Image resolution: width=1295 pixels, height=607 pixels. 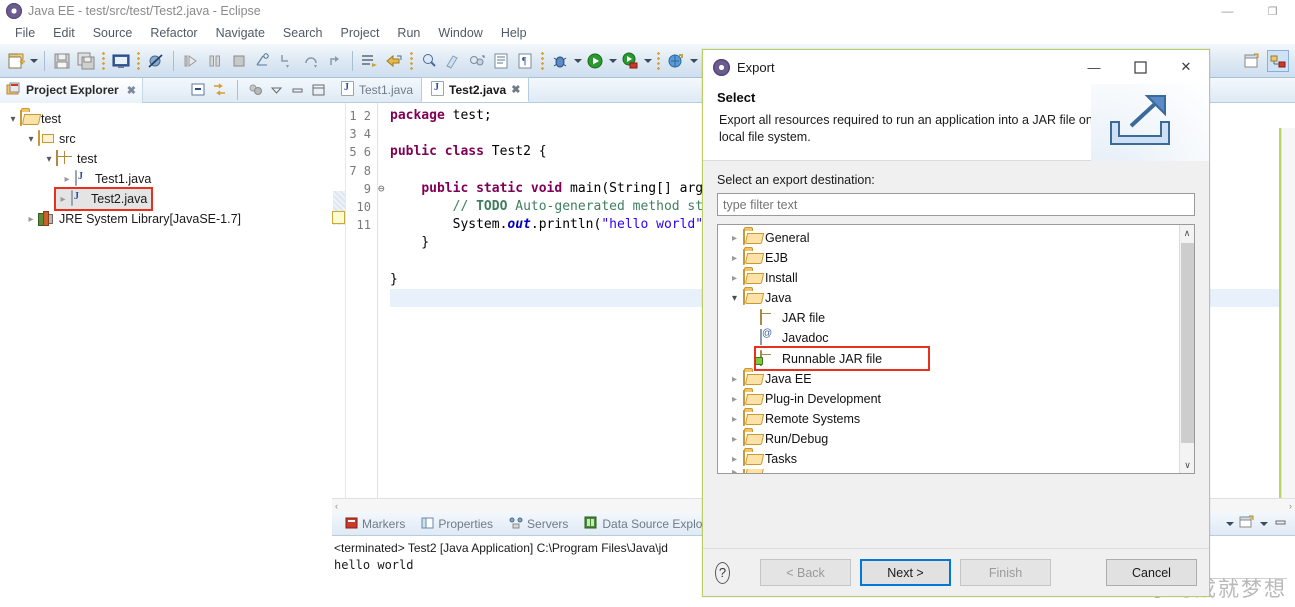 What do you see at coordinates (166, 219) in the screenshot?
I see `tree-item-jre-system-library: ▸ JRE System Library [JavaSE-1.7]` at bounding box center [166, 219].